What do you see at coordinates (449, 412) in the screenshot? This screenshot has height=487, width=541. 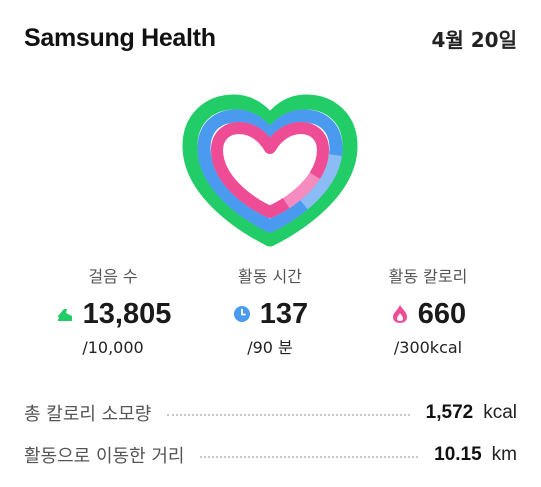 I see `total-calories-value: 1,572` at bounding box center [449, 412].